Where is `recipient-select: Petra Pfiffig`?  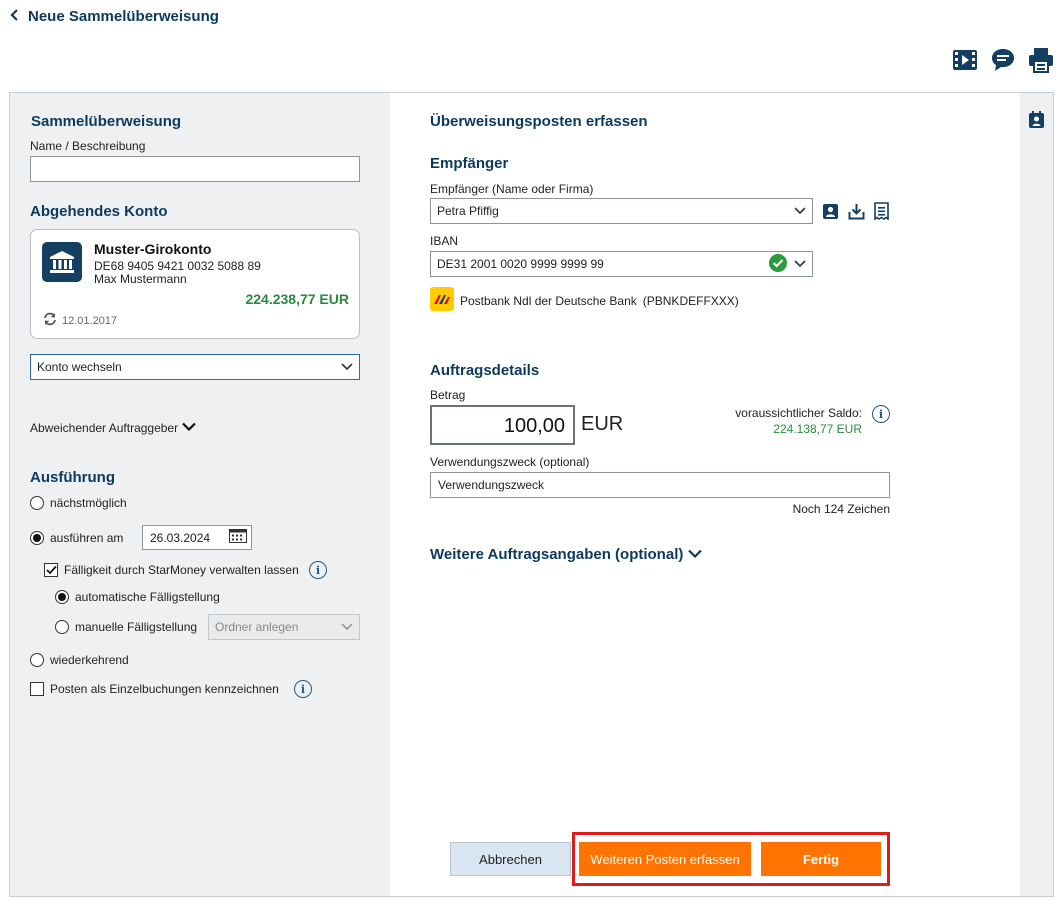
recipient-select: Petra Pfiffig is located at coordinates (621, 211).